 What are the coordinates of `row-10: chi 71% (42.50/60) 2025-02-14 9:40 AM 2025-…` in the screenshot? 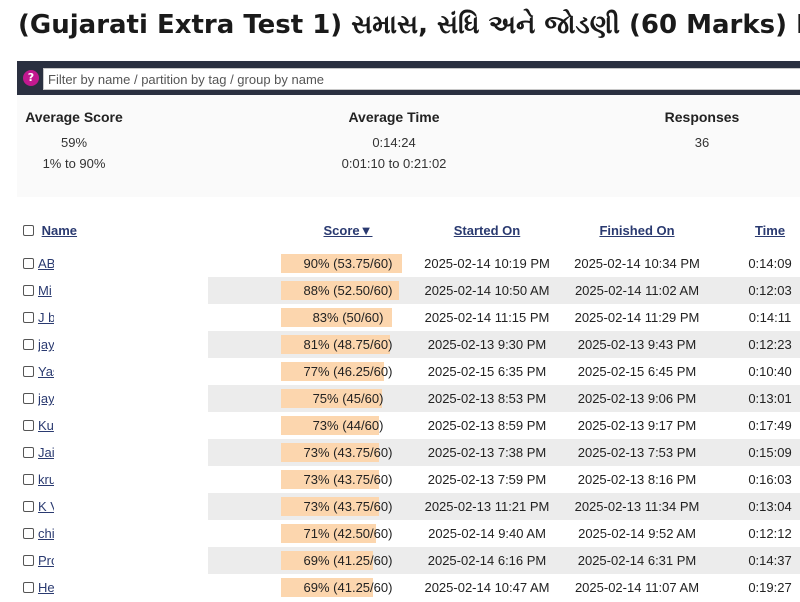 It's located at (408, 533).